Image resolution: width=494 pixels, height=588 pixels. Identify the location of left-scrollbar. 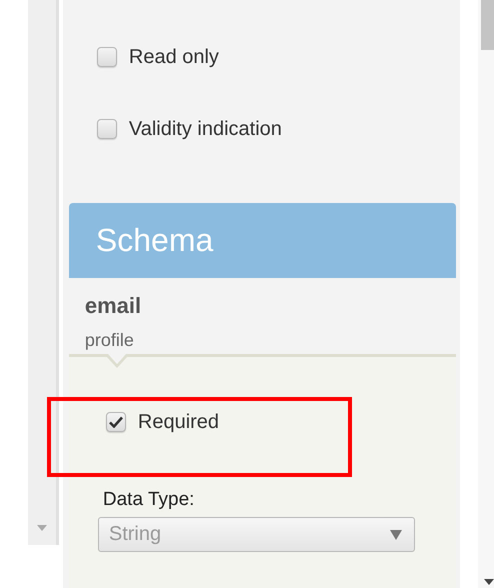
(43, 272).